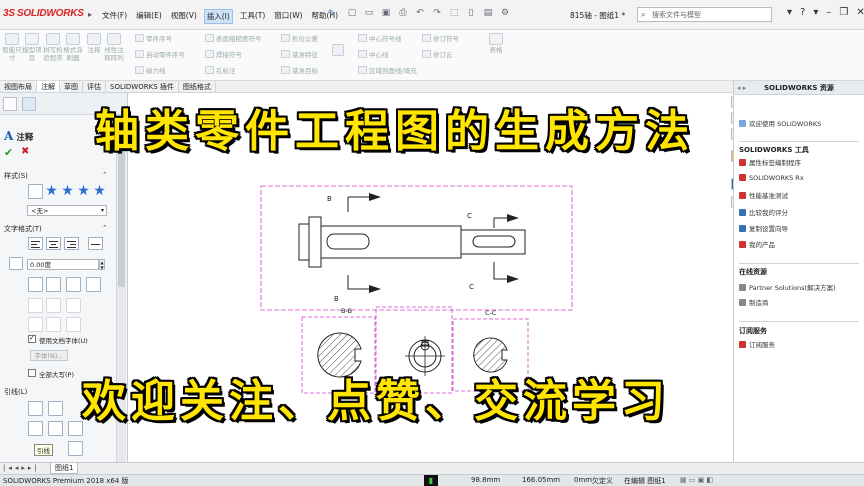  Describe the element at coordinates (373, 54) in the screenshot. I see `centerline-button: 中心线` at that location.